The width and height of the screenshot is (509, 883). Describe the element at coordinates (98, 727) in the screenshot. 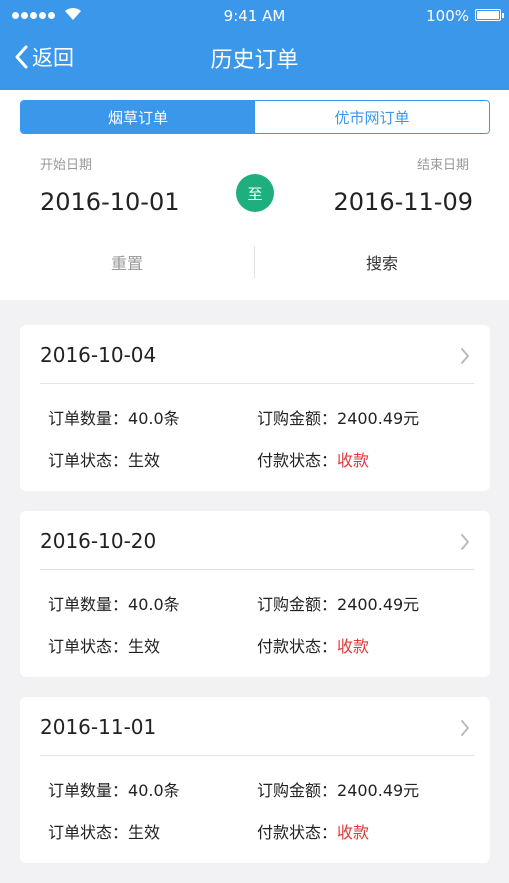

I see `order-date: 2016-11-01` at that location.